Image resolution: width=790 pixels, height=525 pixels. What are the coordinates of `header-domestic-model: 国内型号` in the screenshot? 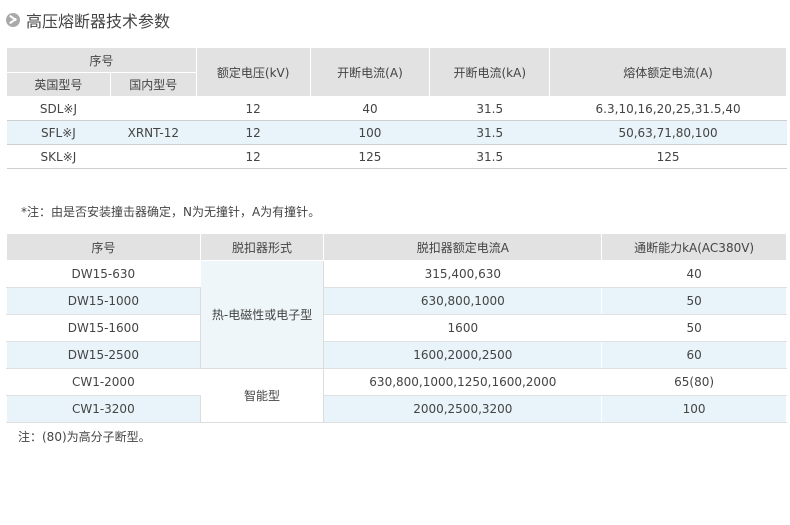 It's located at (153, 84).